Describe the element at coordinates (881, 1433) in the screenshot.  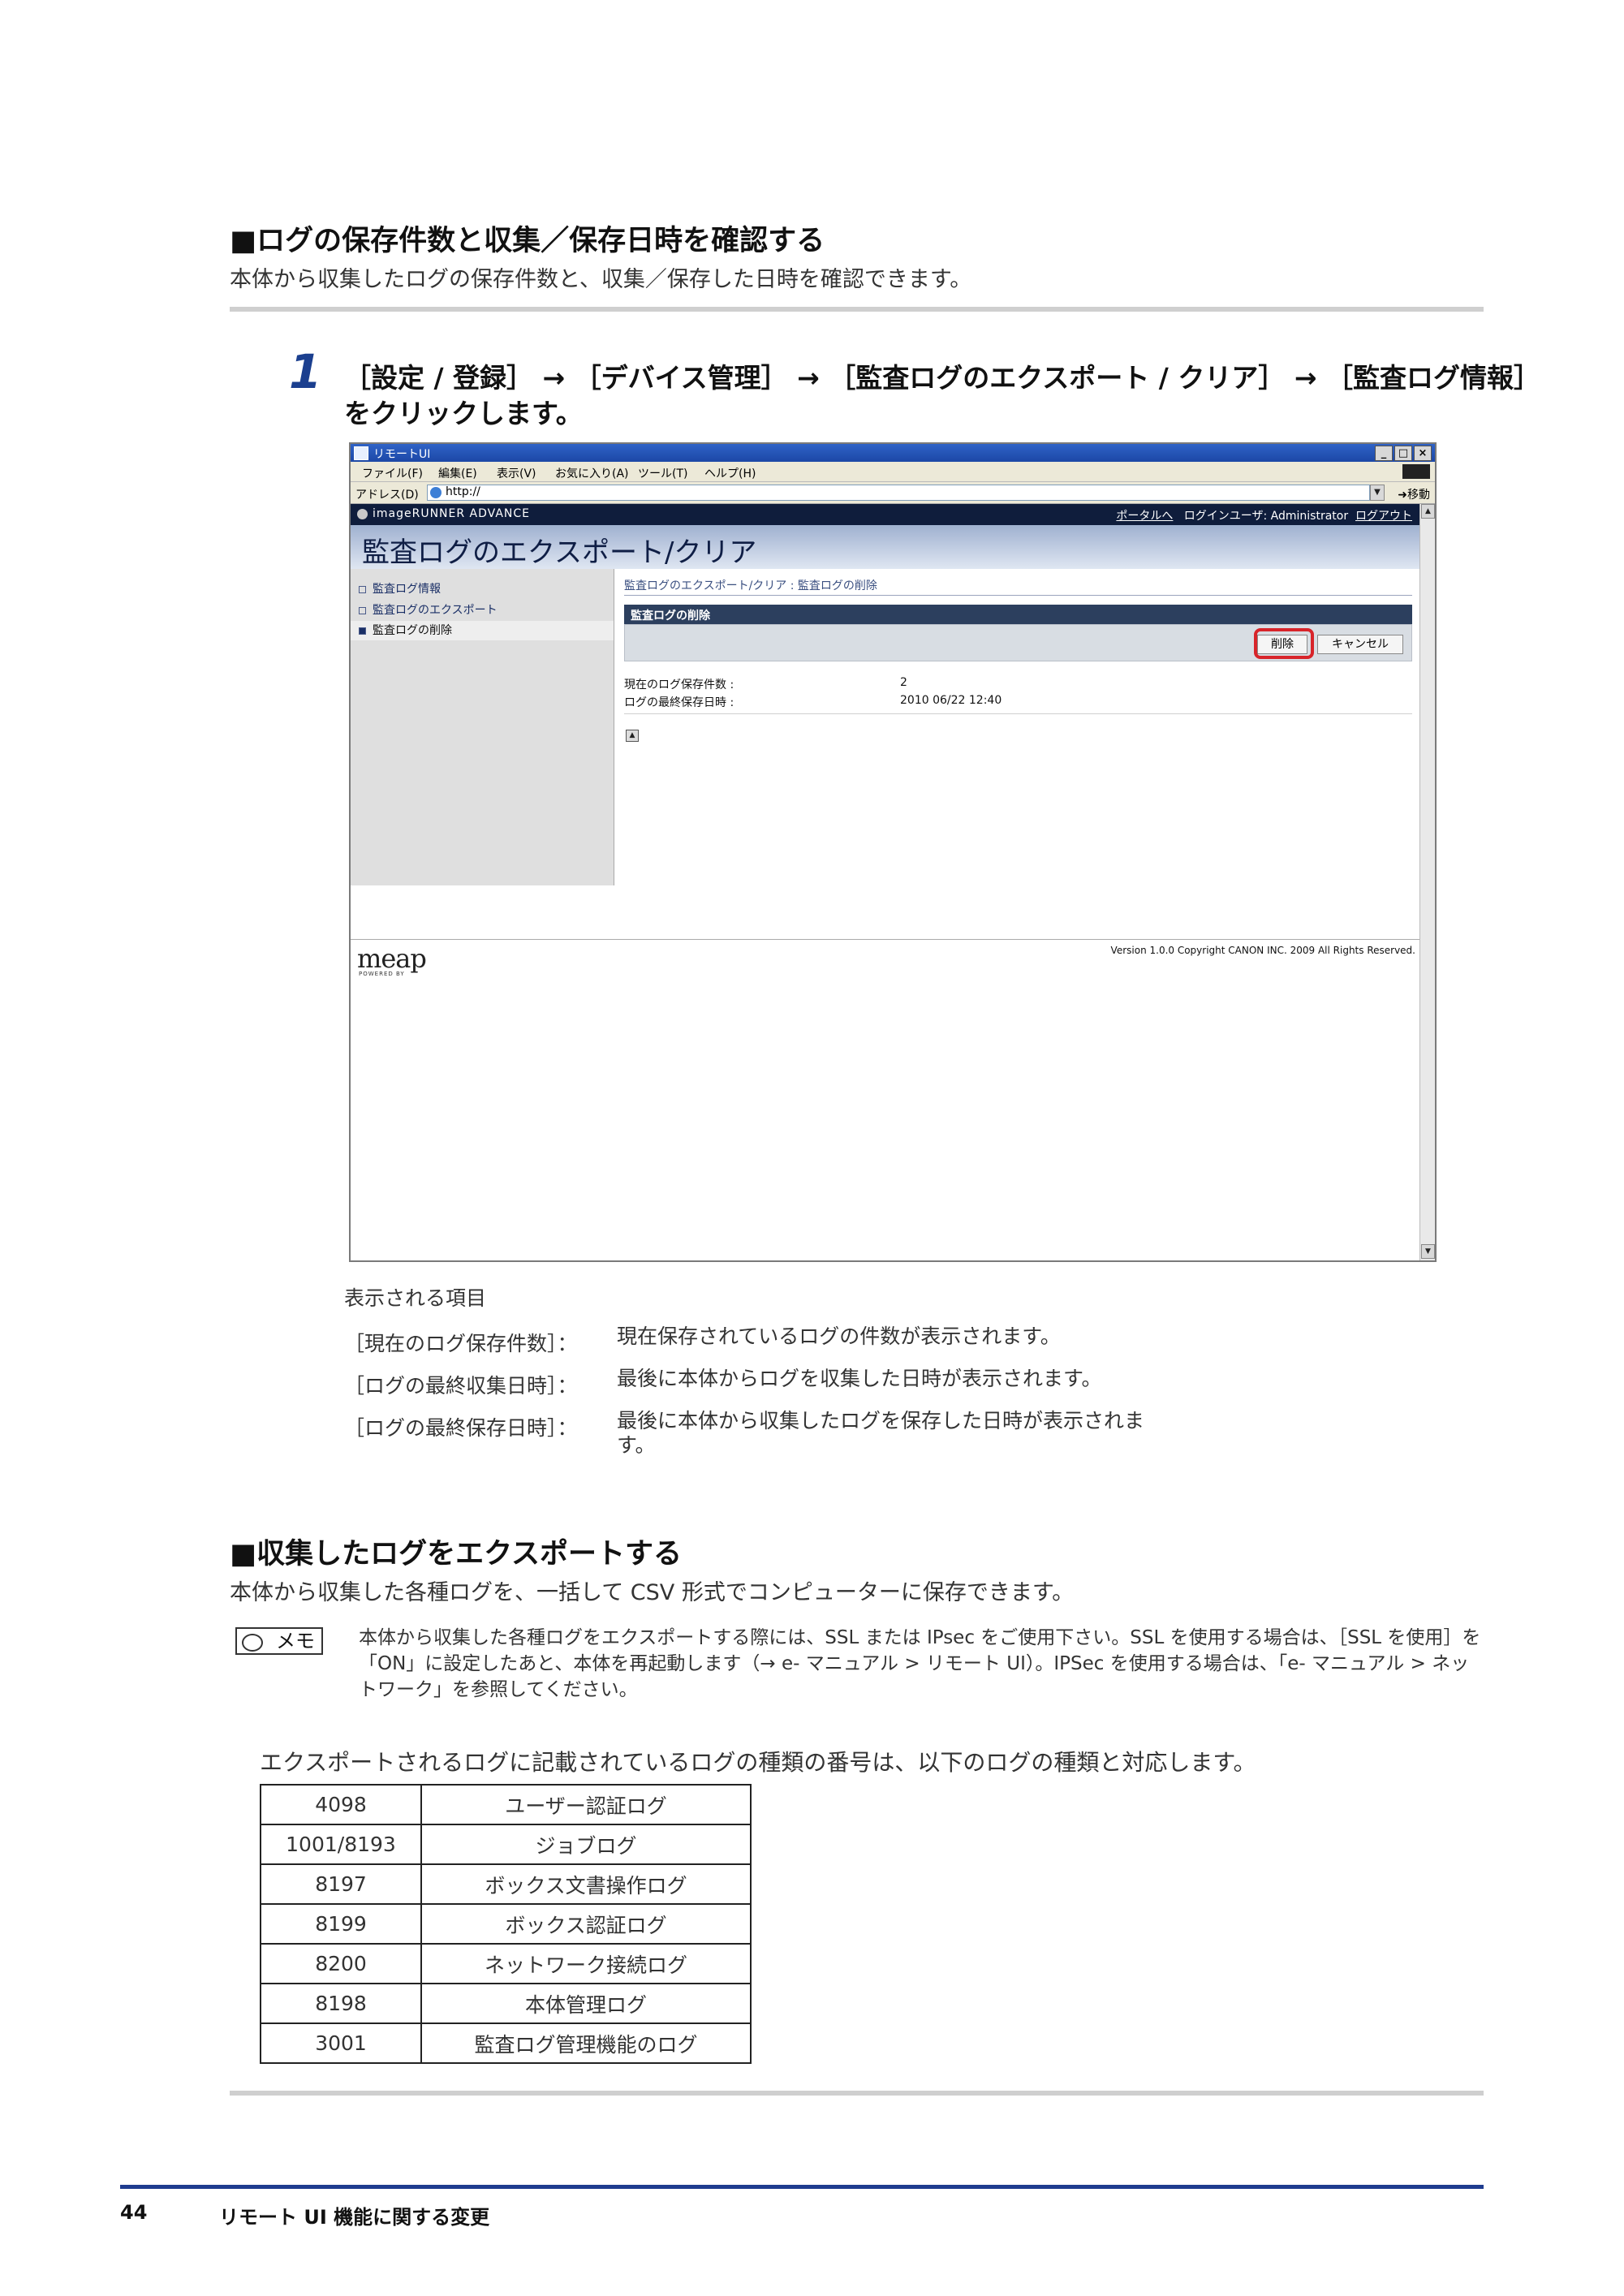
I see `item-value: 最後に本体から収集したログを保存した日時が表示されます。` at that location.